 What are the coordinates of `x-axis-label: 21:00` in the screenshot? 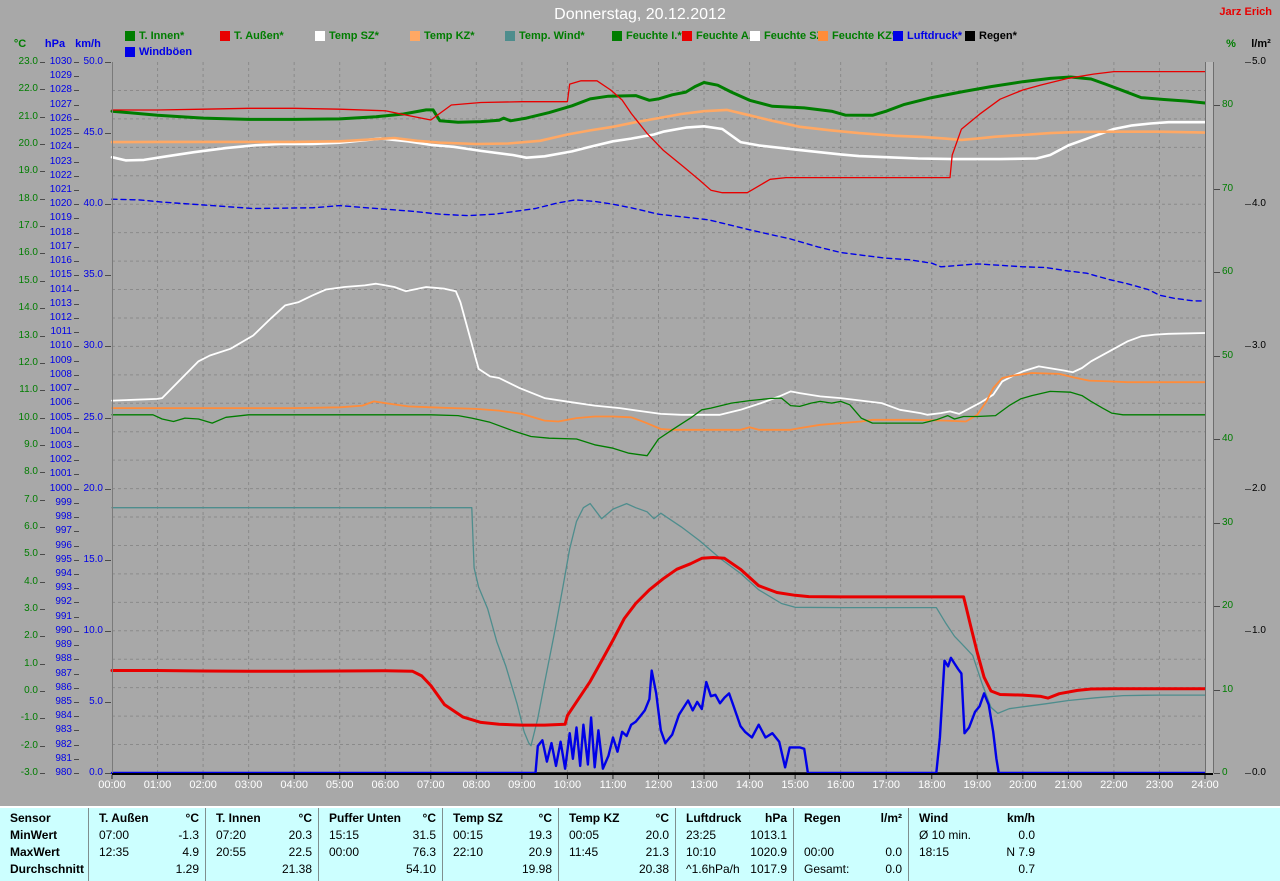 It's located at (1068, 785).